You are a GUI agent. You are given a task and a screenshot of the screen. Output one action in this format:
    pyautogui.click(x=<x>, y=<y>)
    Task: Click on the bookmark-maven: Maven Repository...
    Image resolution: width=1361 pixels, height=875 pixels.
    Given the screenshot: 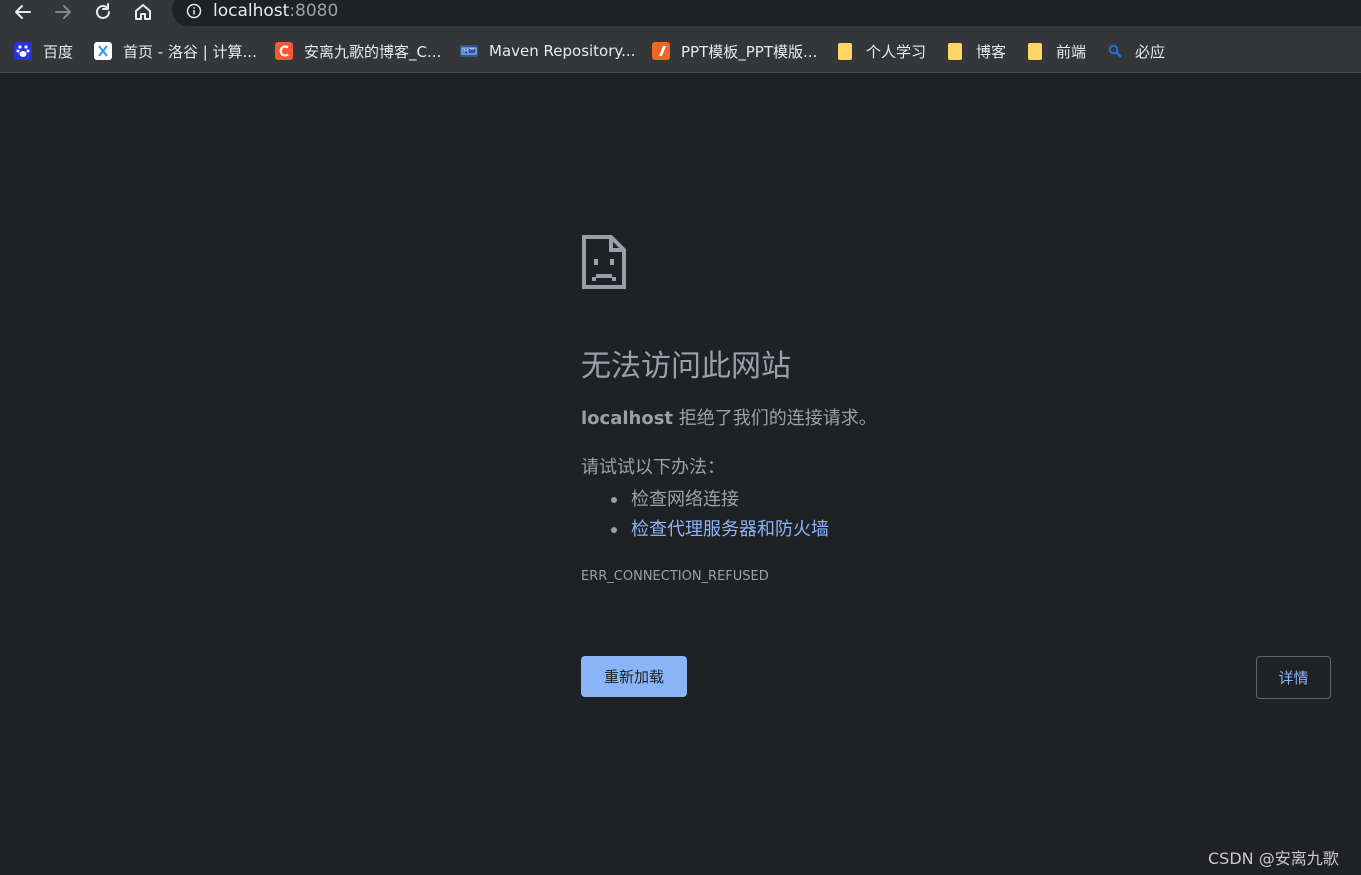 What is the action you would take?
    pyautogui.click(x=547, y=51)
    